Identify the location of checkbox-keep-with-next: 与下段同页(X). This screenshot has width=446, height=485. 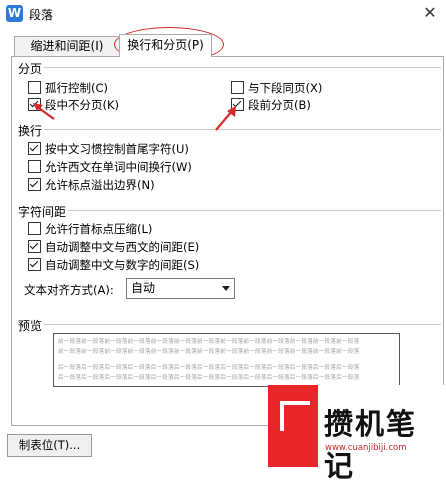
(276, 88).